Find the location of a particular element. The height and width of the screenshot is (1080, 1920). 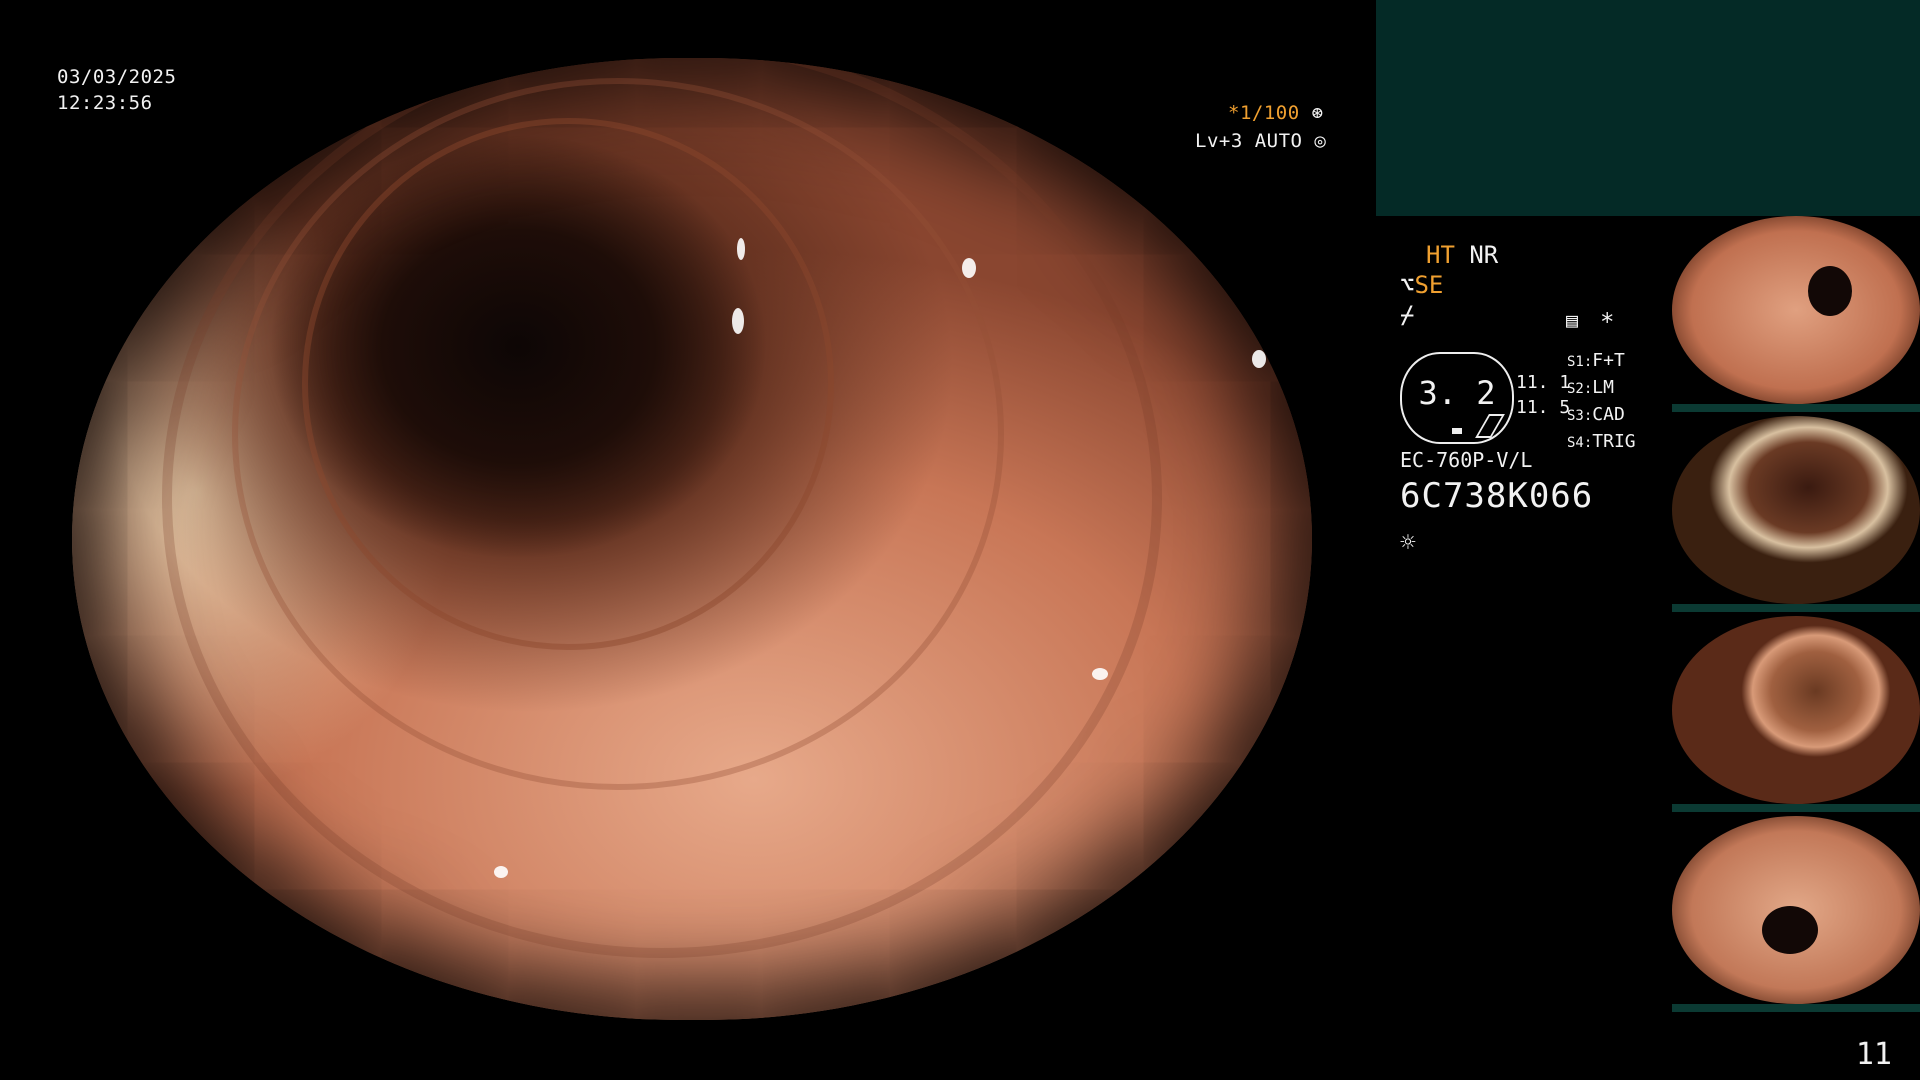

menu-icon: ▤ is located at coordinates (1572, 320).